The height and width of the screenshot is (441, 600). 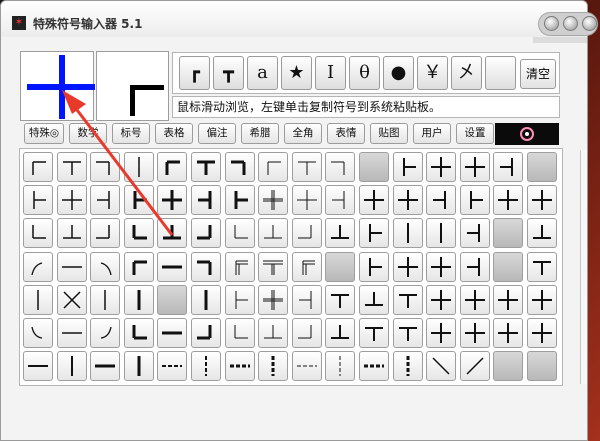 What do you see at coordinates (262, 73) in the screenshot?
I see `recent-symbol-button: a` at bounding box center [262, 73].